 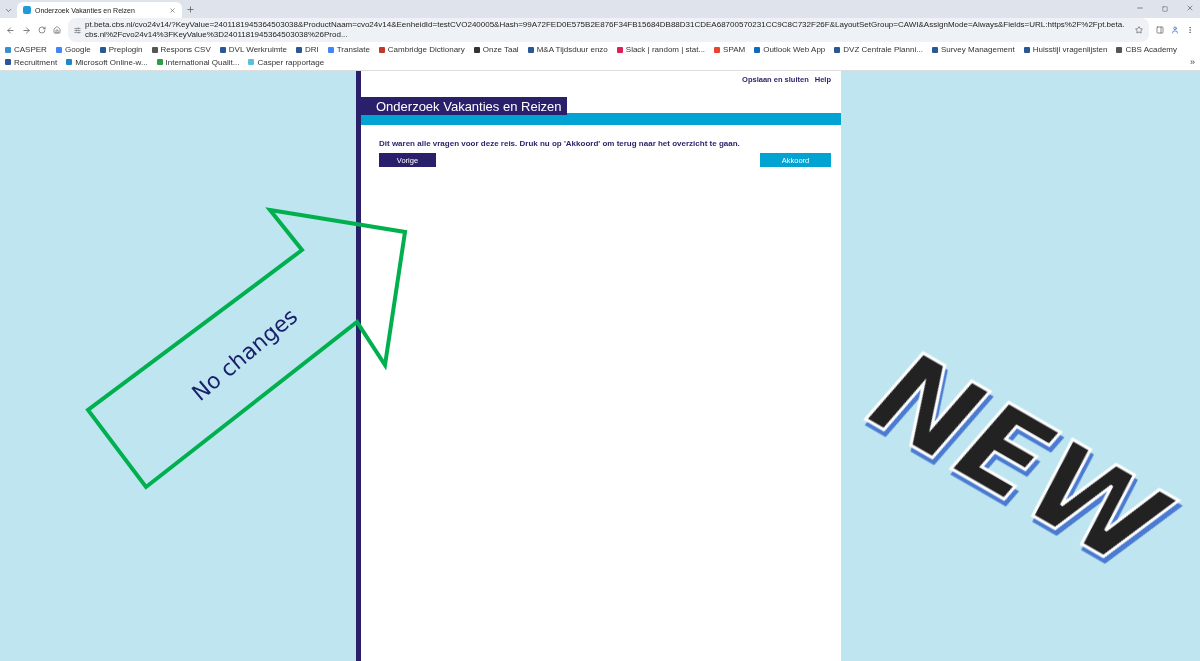 What do you see at coordinates (421, 49) in the screenshot?
I see `bookmark: Cambridge Dictionary` at bounding box center [421, 49].